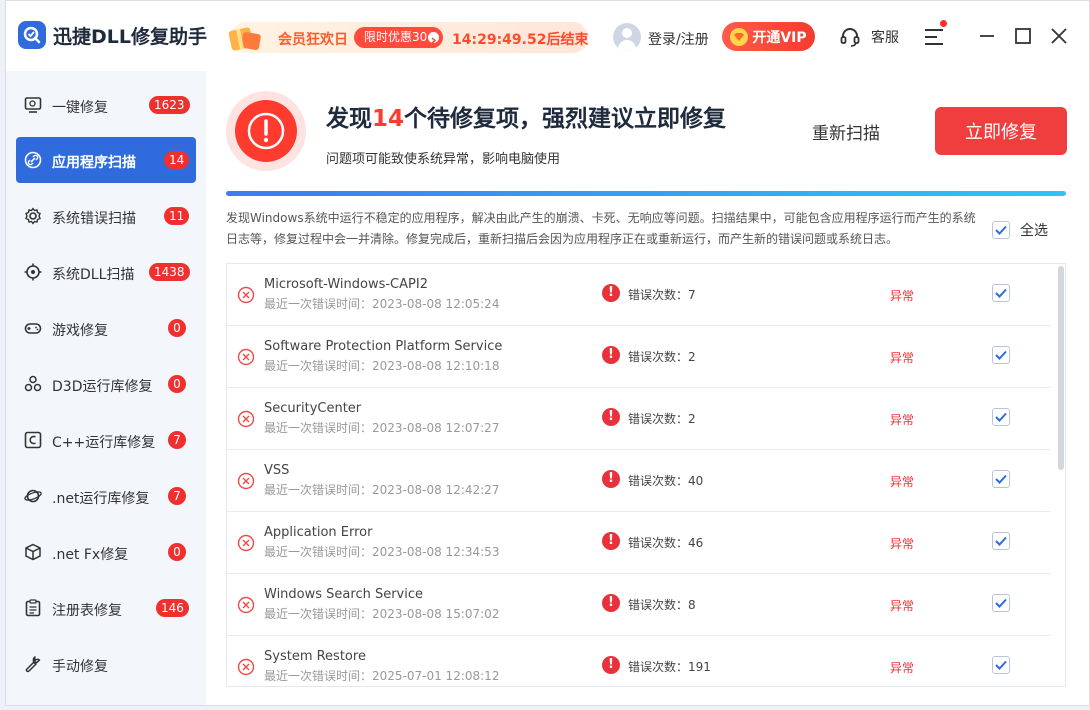  I want to click on sidebar-item-system-dll-scan: 系统DLL扫描 1438, so click(106, 272).